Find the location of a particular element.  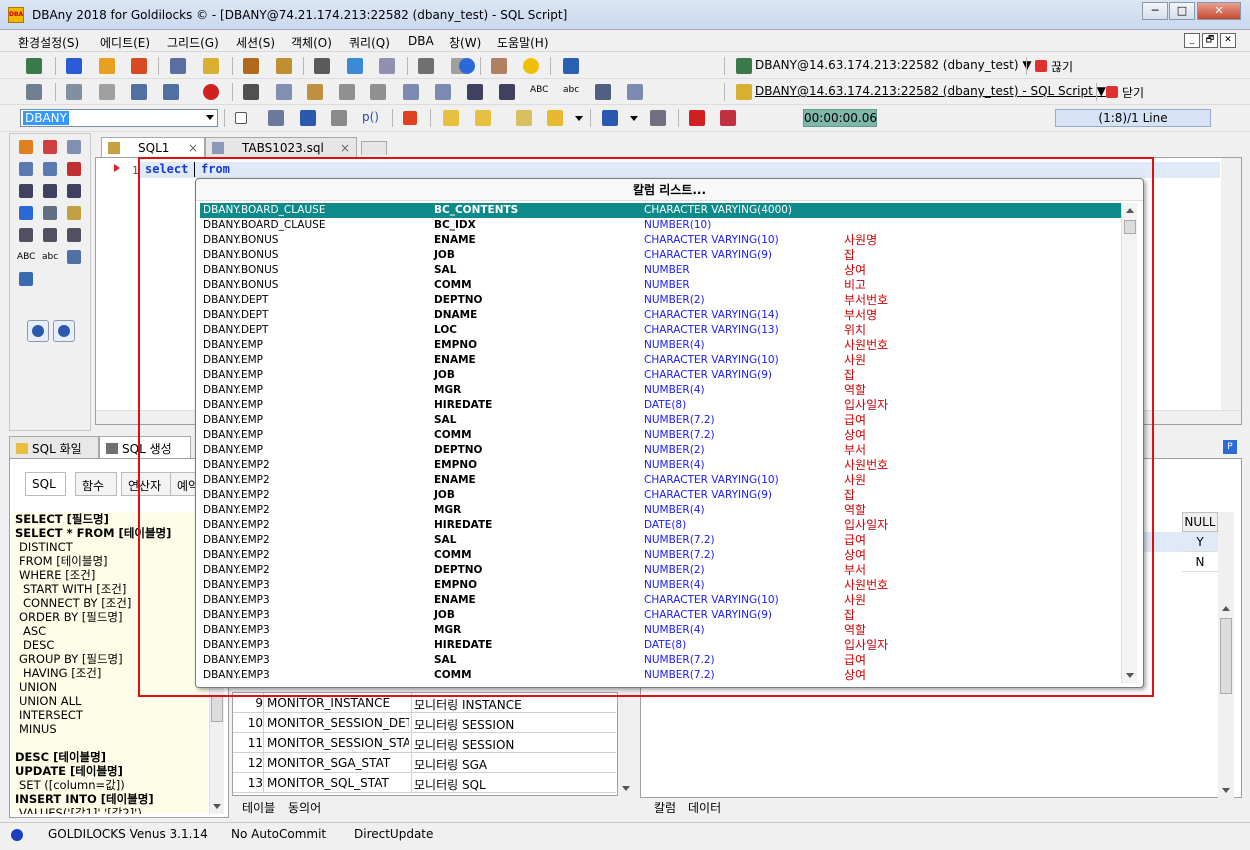

list-item: DBANY.EMP3 SAL NUMBER(7.2) 급여 is located at coordinates (660, 660).